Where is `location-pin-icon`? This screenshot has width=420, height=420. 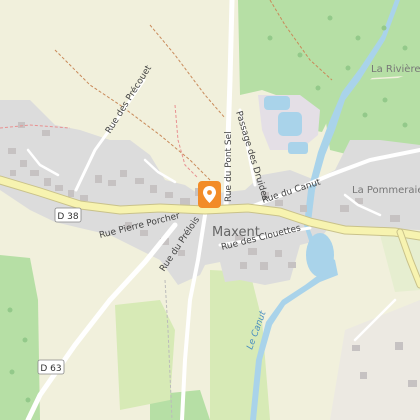 location-pin-icon is located at coordinates (209, 194).